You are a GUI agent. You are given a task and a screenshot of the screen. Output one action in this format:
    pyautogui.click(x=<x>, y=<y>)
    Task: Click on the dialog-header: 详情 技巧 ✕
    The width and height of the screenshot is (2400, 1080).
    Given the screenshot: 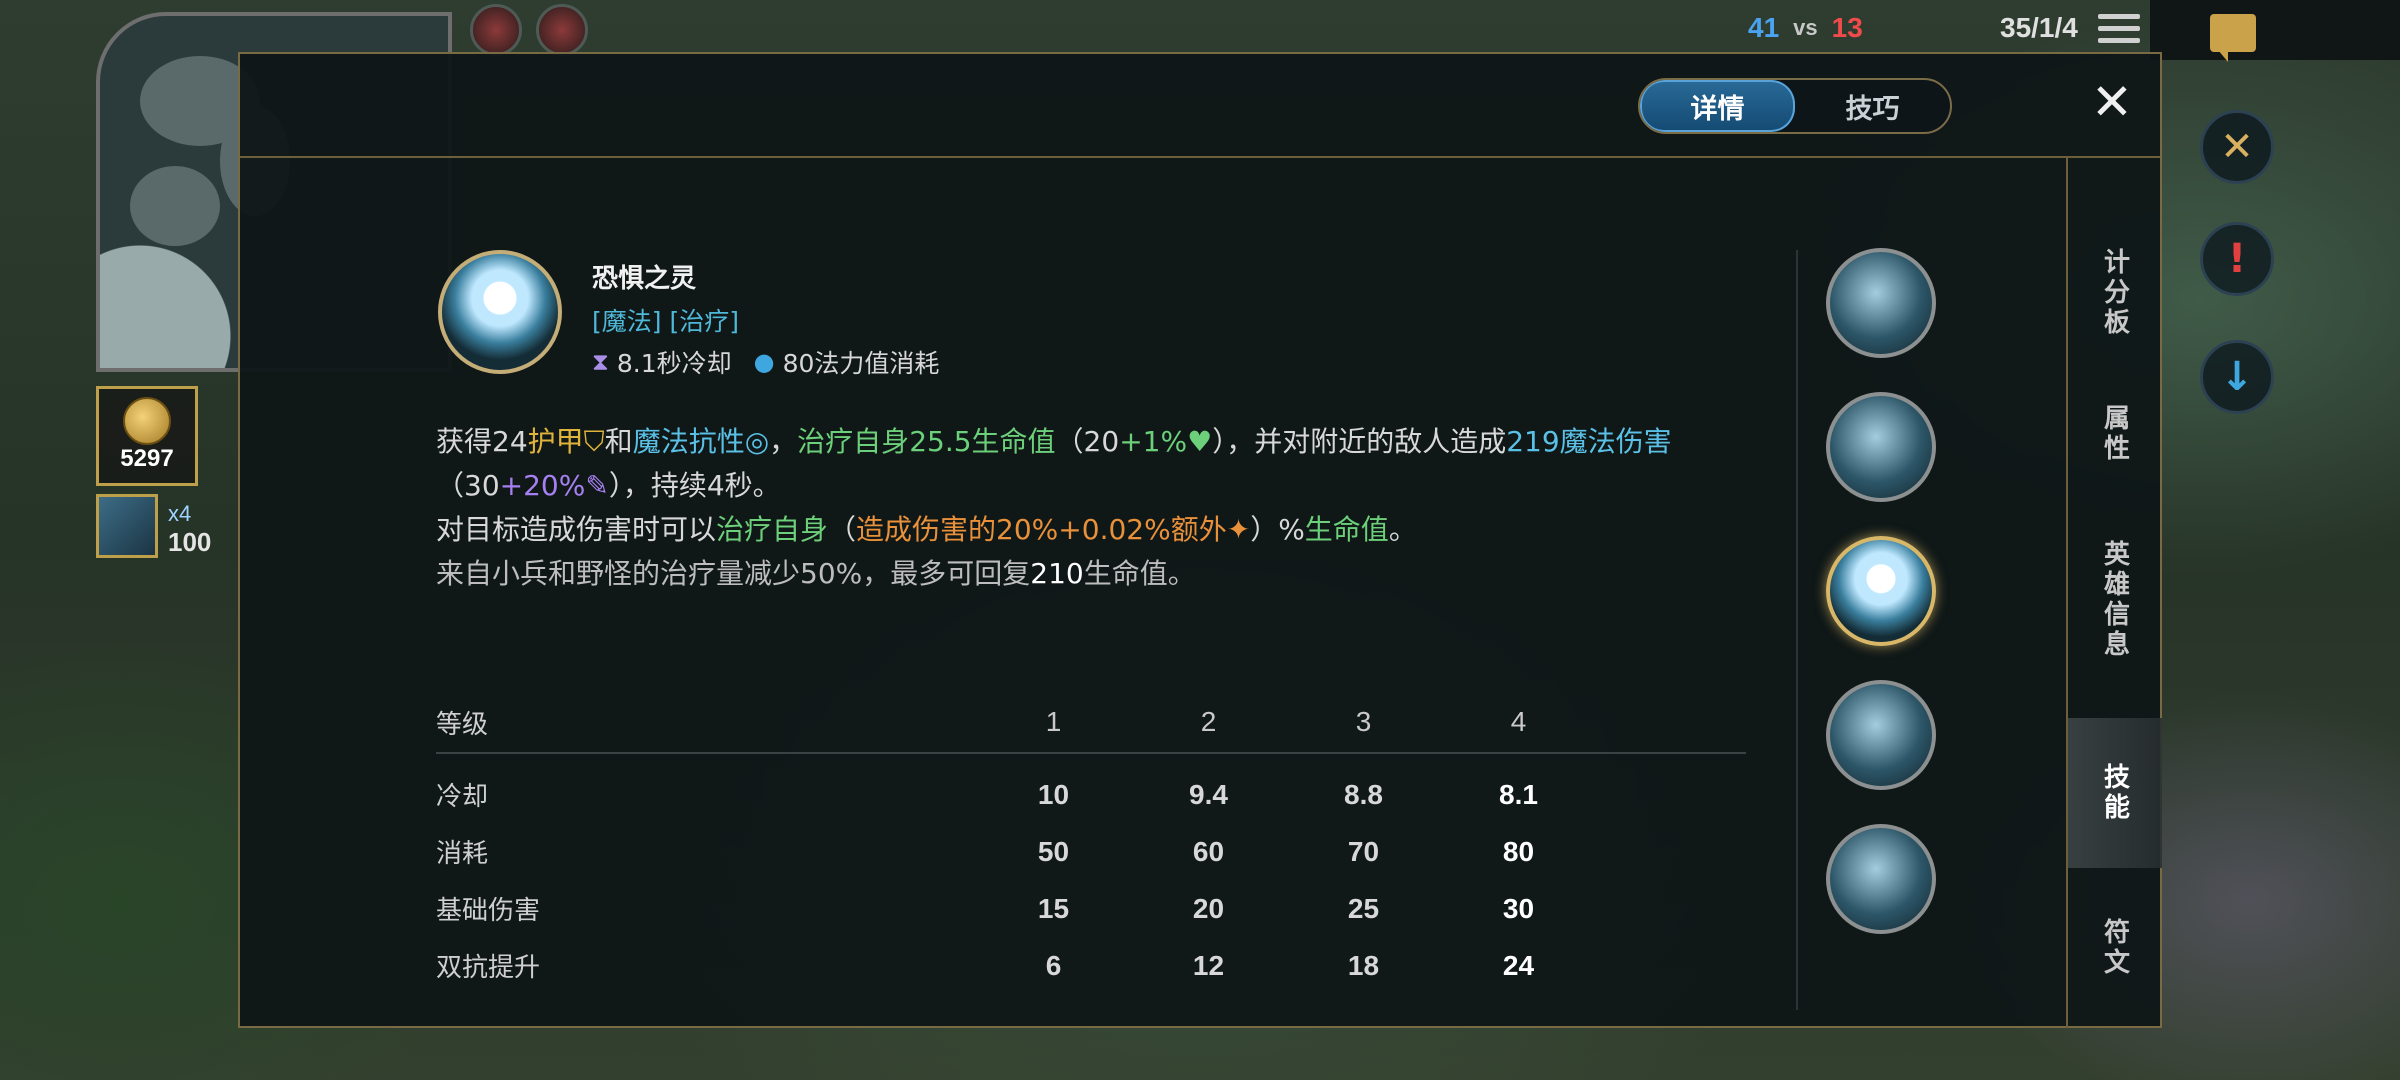 What is the action you would take?
    pyautogui.click(x=1200, y=106)
    